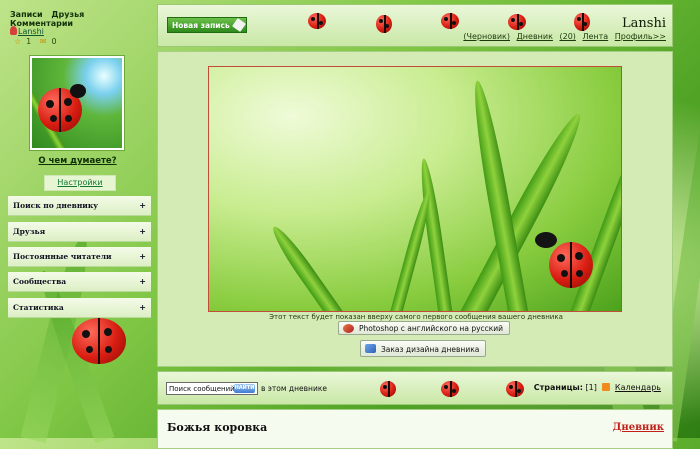  What do you see at coordinates (430, 349) in the screenshot?
I see `design-order-button-label: Заказ дизайна дневника` at bounding box center [430, 349].